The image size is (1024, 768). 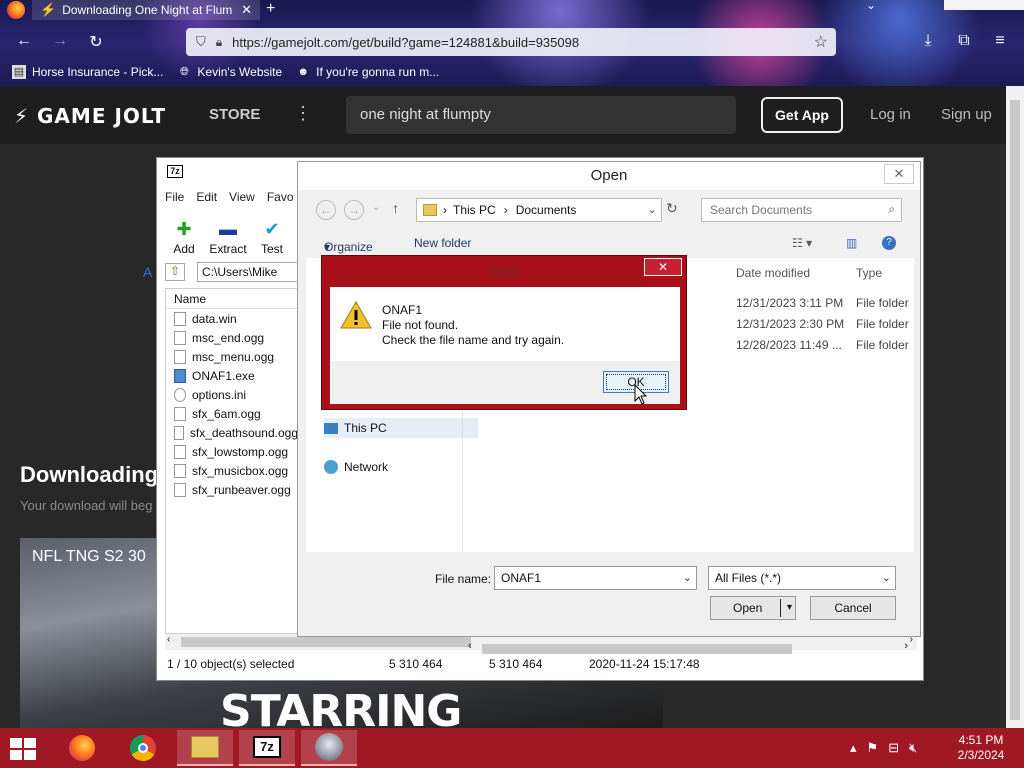 What do you see at coordinates (401, 428) in the screenshot?
I see `nav-this-pc: This PC` at bounding box center [401, 428].